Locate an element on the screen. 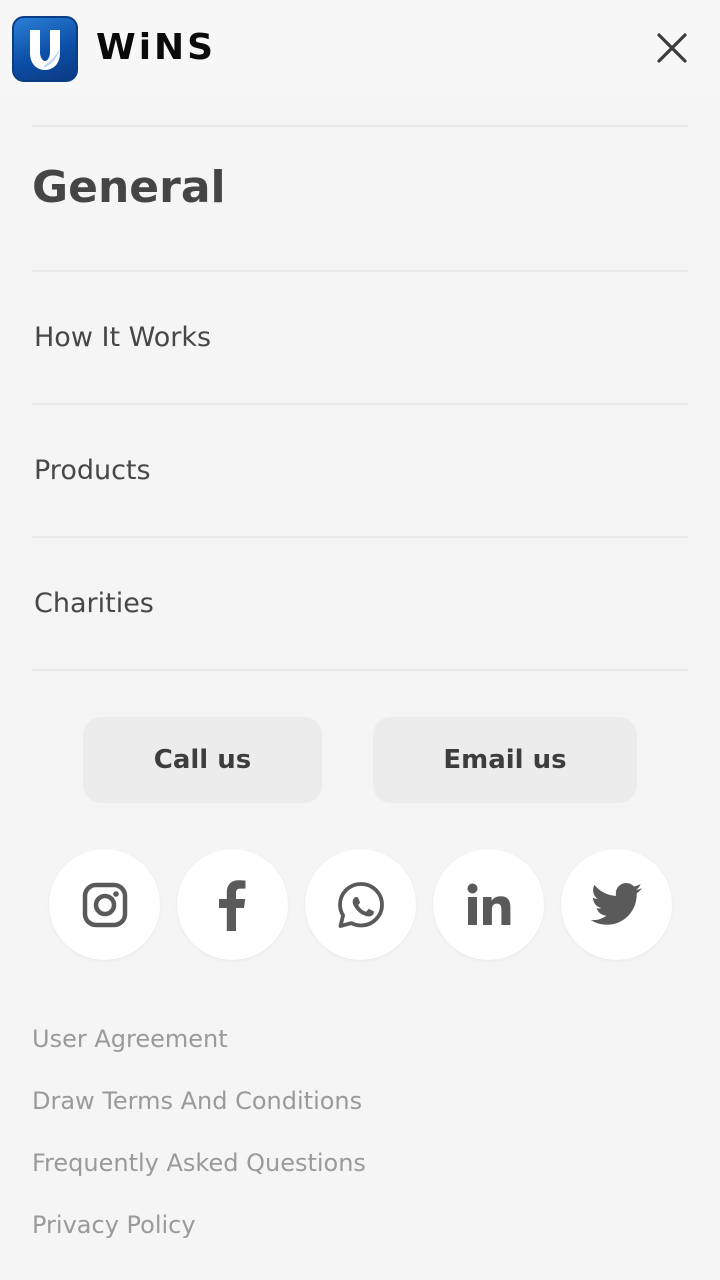 This screenshot has width=720, height=1280. faq-link: Frequently Asked Questions is located at coordinates (199, 1163).